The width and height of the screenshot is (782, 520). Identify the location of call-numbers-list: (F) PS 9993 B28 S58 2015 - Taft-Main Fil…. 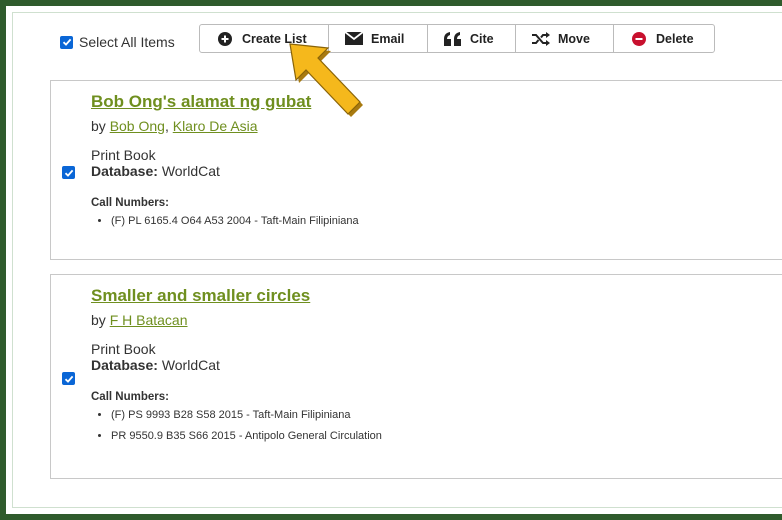
(431, 425).